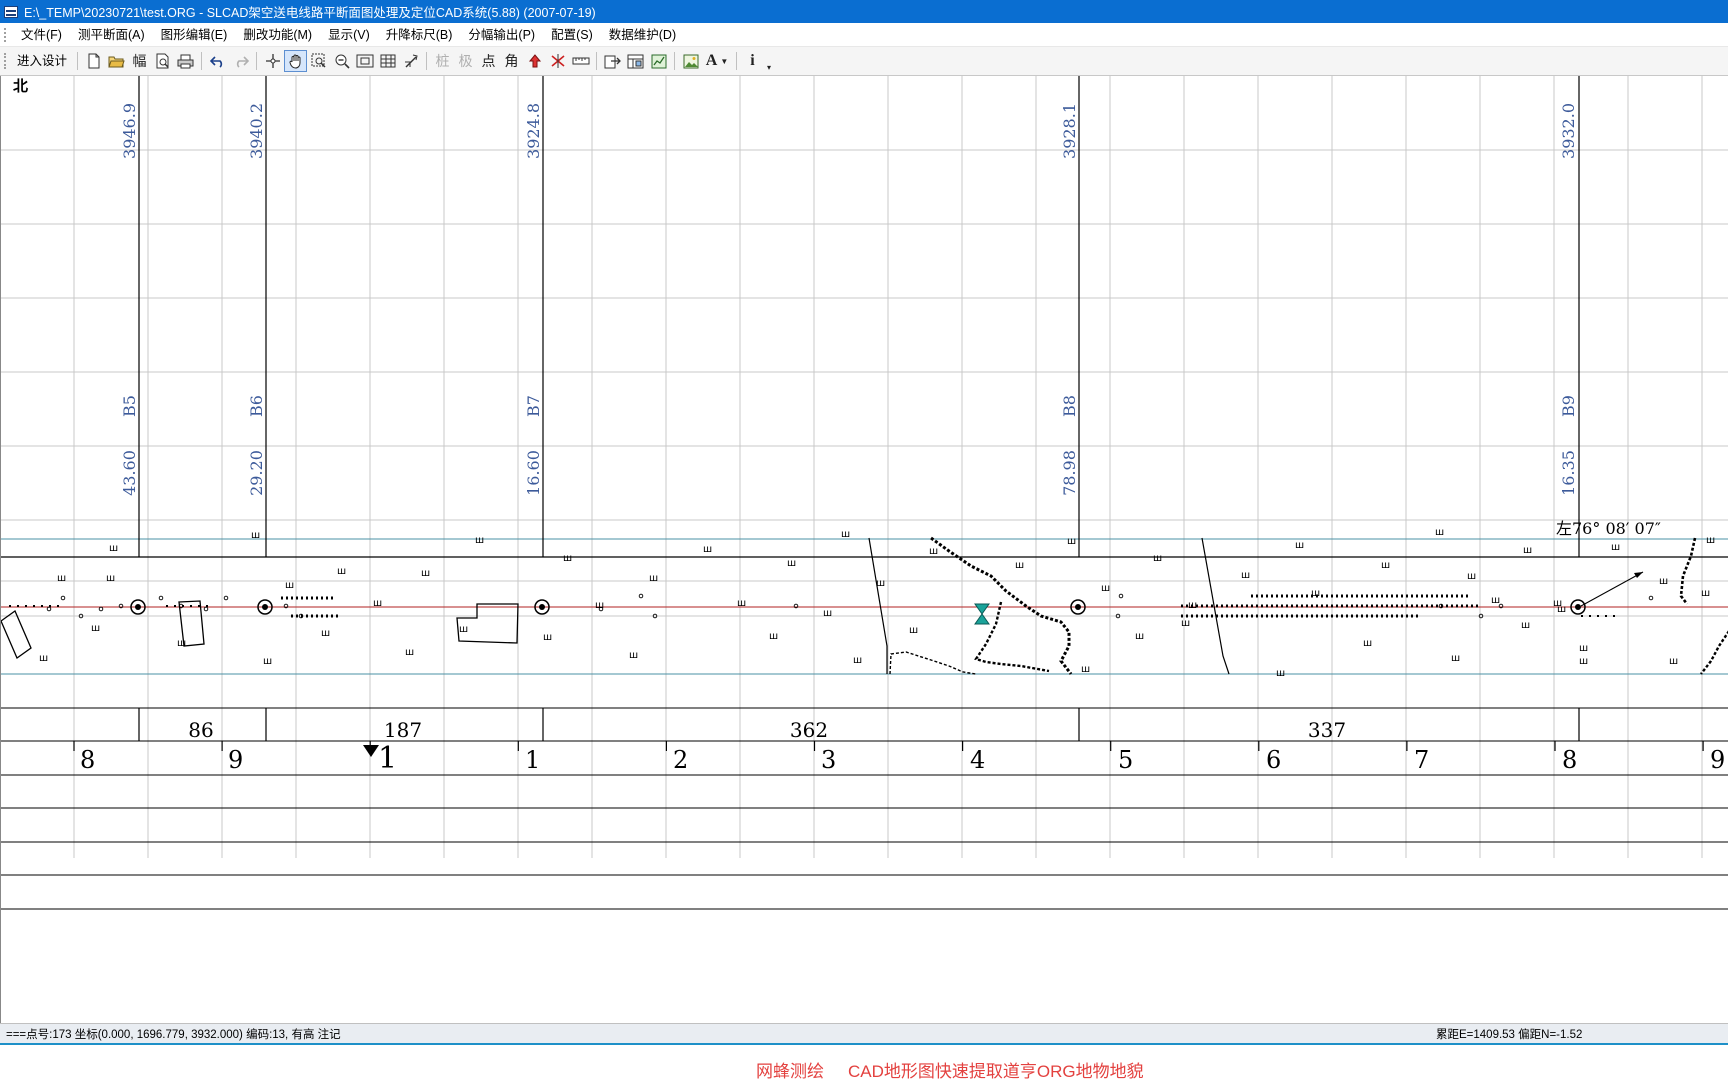 This screenshot has width=1728, height=1080. What do you see at coordinates (737, 61) in the screenshot?
I see `toolbar-separator` at bounding box center [737, 61].